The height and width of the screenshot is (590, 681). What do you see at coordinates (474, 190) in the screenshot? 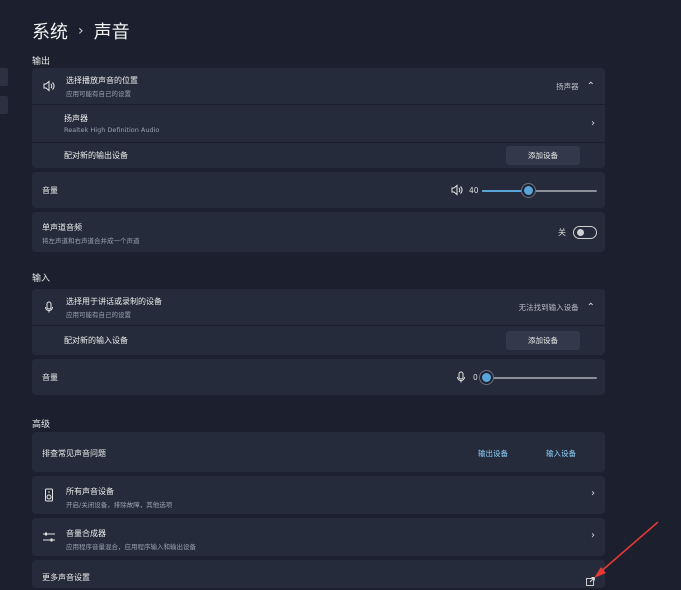
I see `output-volume-value: 40` at bounding box center [474, 190].